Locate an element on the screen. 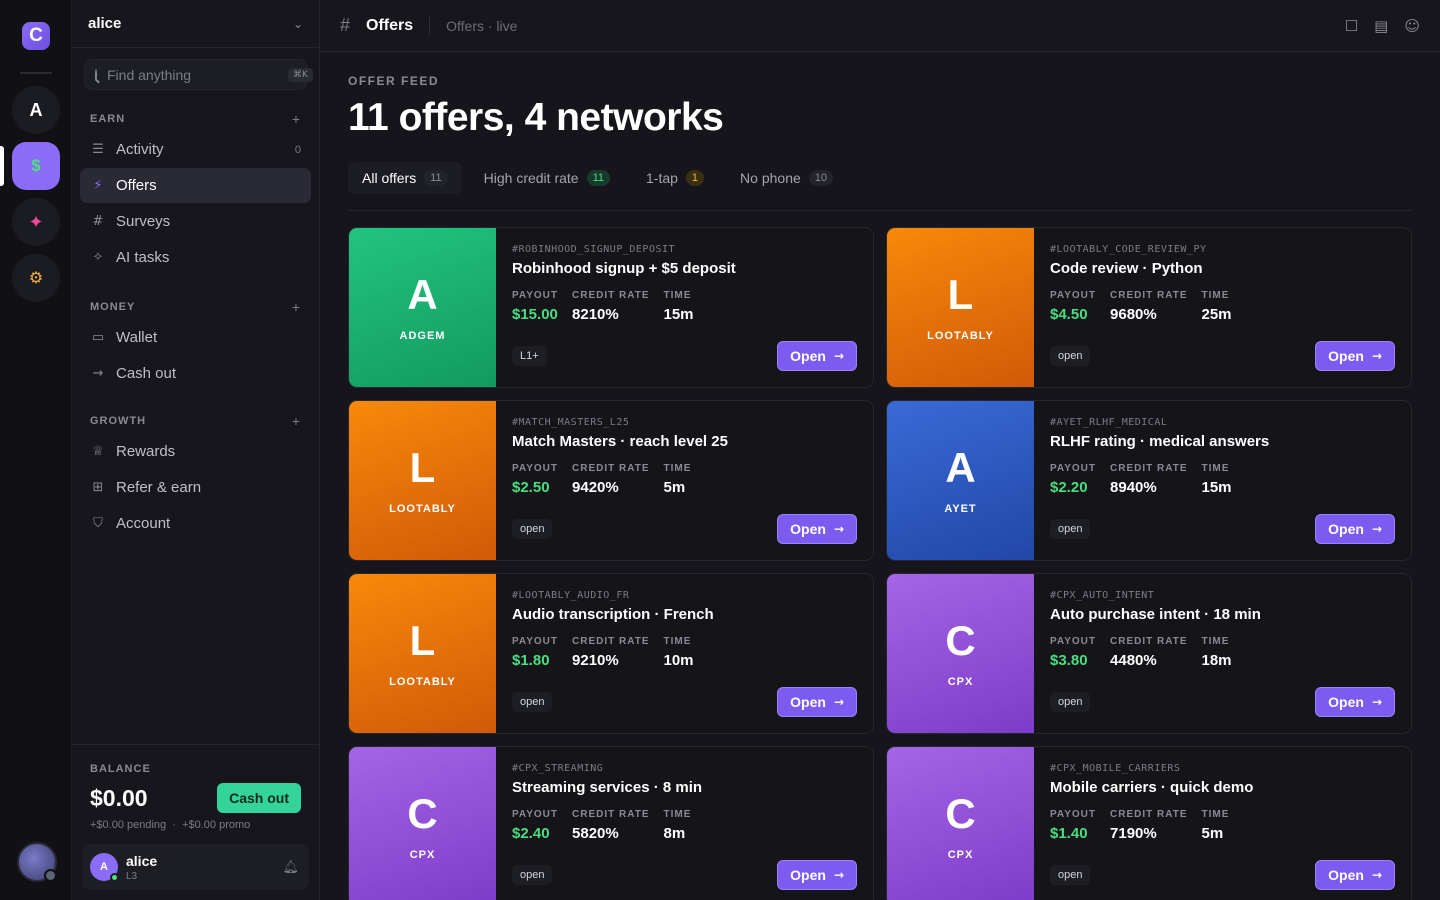 The height and width of the screenshot is (900, 1440). sidebar-item-ai-tasks: ✧ AI tasks is located at coordinates (195, 257).